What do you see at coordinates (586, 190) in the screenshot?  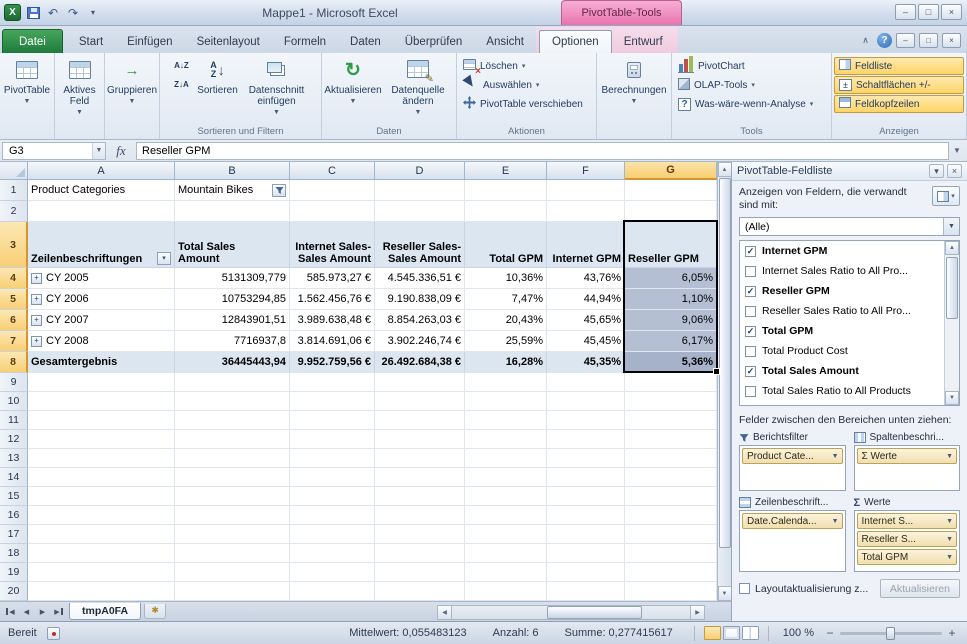 I see `cell-F1` at bounding box center [586, 190].